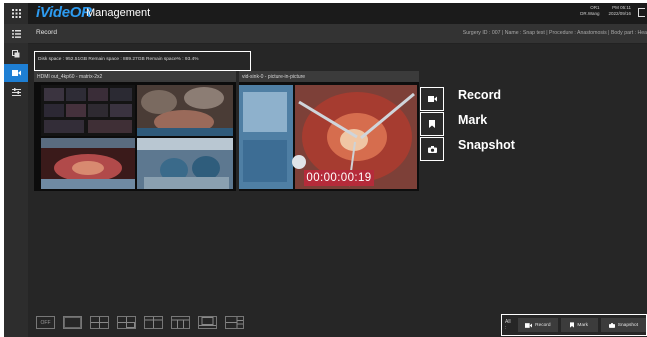 This screenshot has width=647, height=337. I want to click on matrix-video-panel: HDMI out_4kp60 - matrix-2x2, so click(135, 131).